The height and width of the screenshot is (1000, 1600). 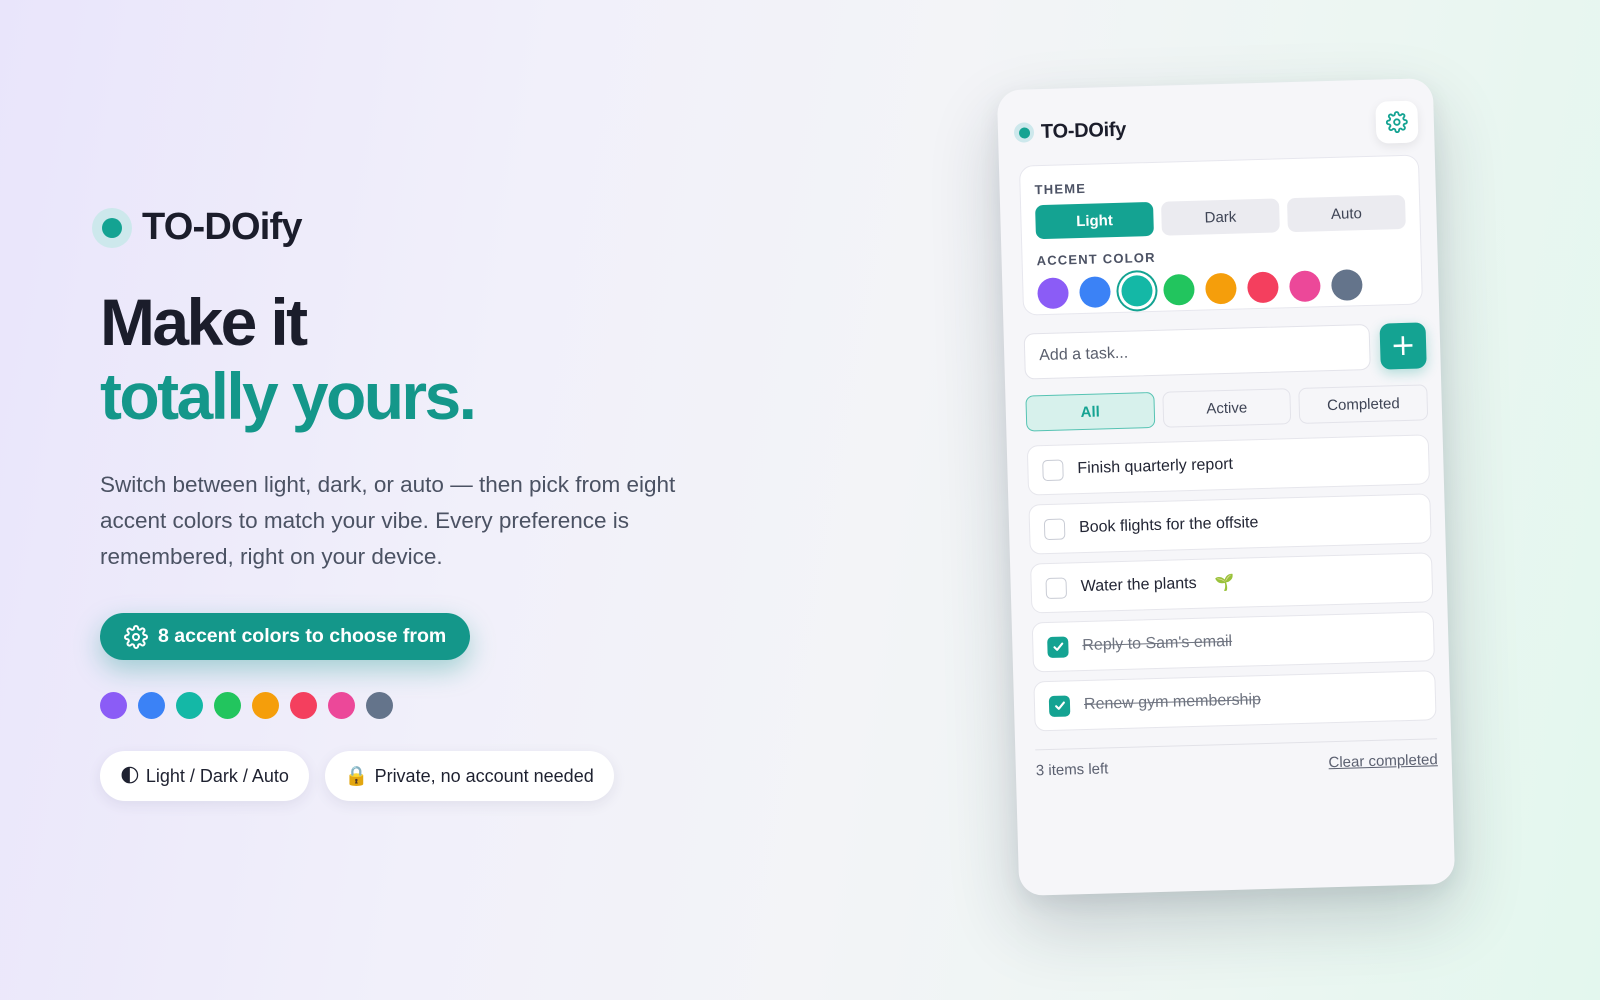 What do you see at coordinates (222, 227) in the screenshot?
I see `brand-name: TO-DOify` at bounding box center [222, 227].